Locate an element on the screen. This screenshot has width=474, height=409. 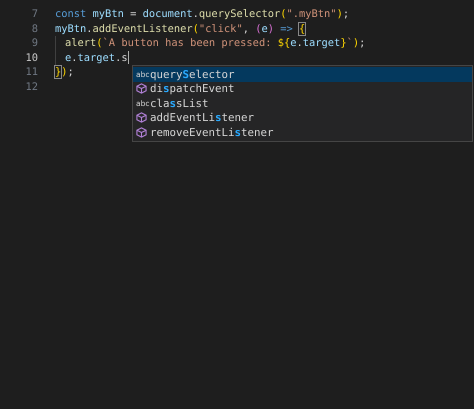
code-line: }); is located at coordinates (64, 72).